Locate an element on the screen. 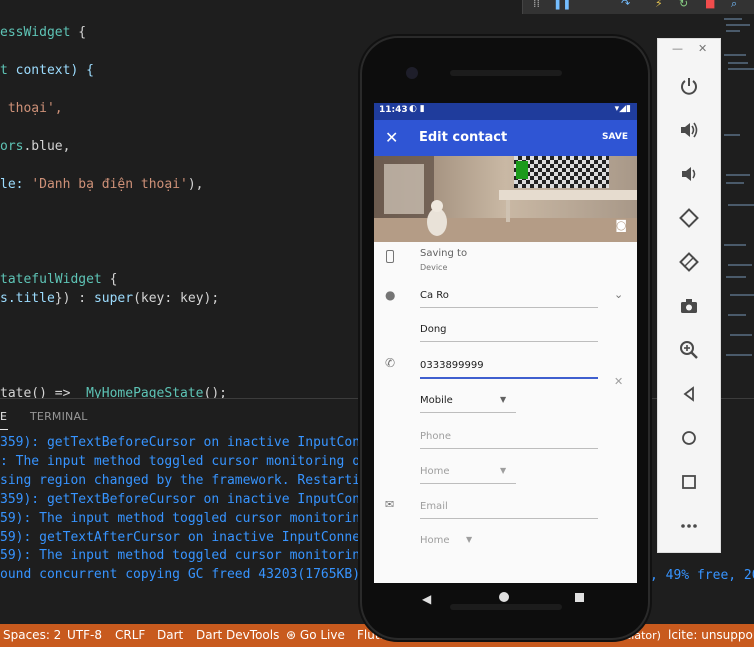 This screenshot has width=754, height=647. volume-down-button is located at coordinates (689, 174).